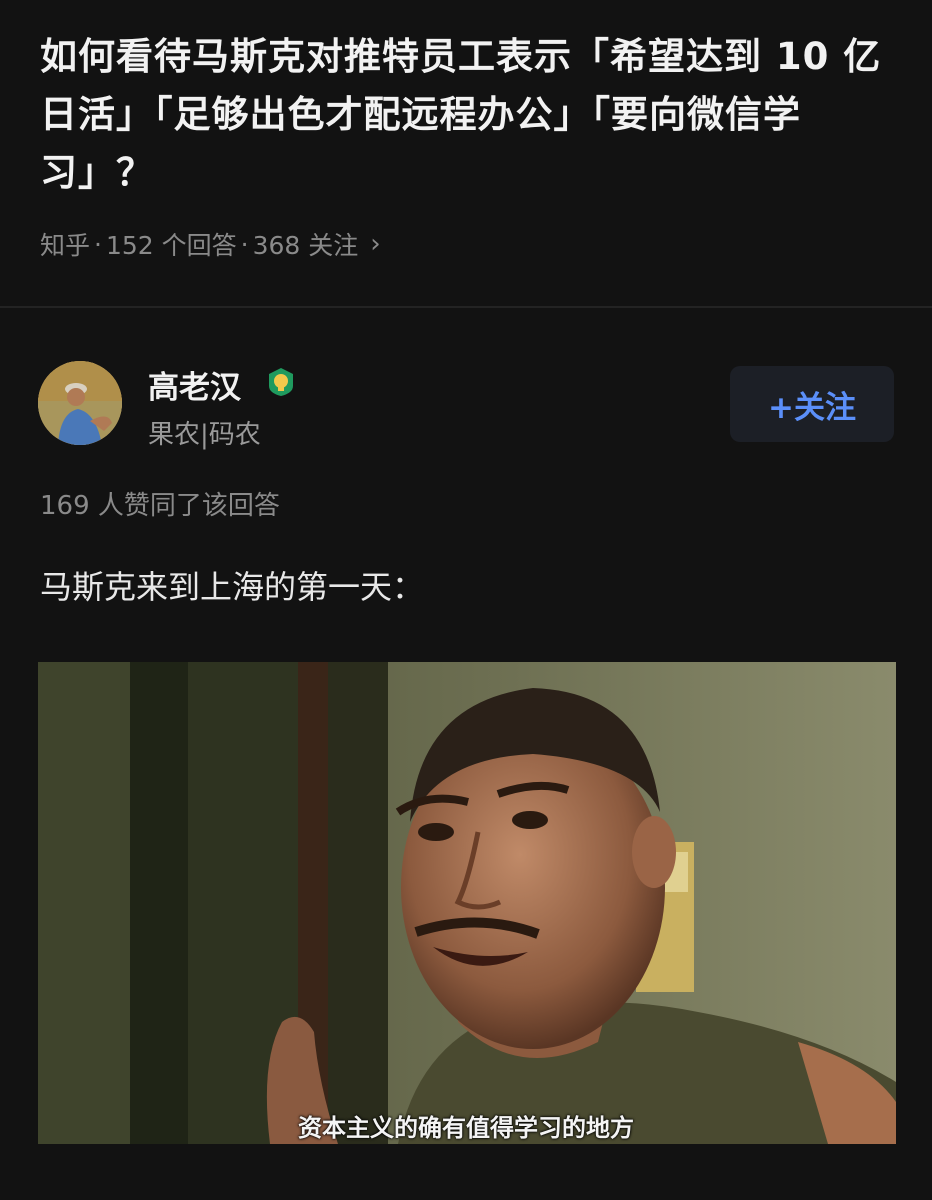 Image resolution: width=932 pixels, height=1200 pixels. Describe the element at coordinates (232, 587) in the screenshot. I see `answer-text: 马斯克来到上海的第一天：` at that location.